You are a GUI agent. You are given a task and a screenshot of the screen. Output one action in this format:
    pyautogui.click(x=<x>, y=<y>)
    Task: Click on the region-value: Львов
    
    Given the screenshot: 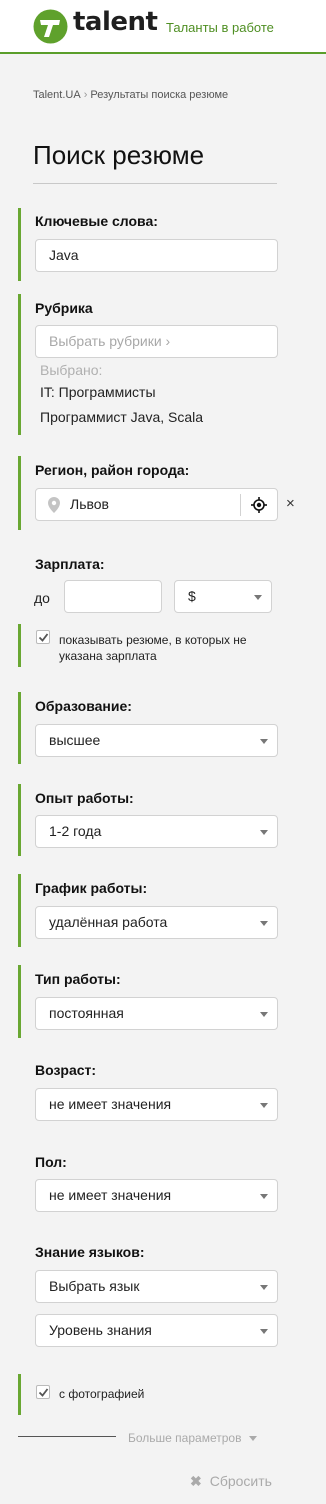 What is the action you would take?
    pyautogui.click(x=89, y=504)
    